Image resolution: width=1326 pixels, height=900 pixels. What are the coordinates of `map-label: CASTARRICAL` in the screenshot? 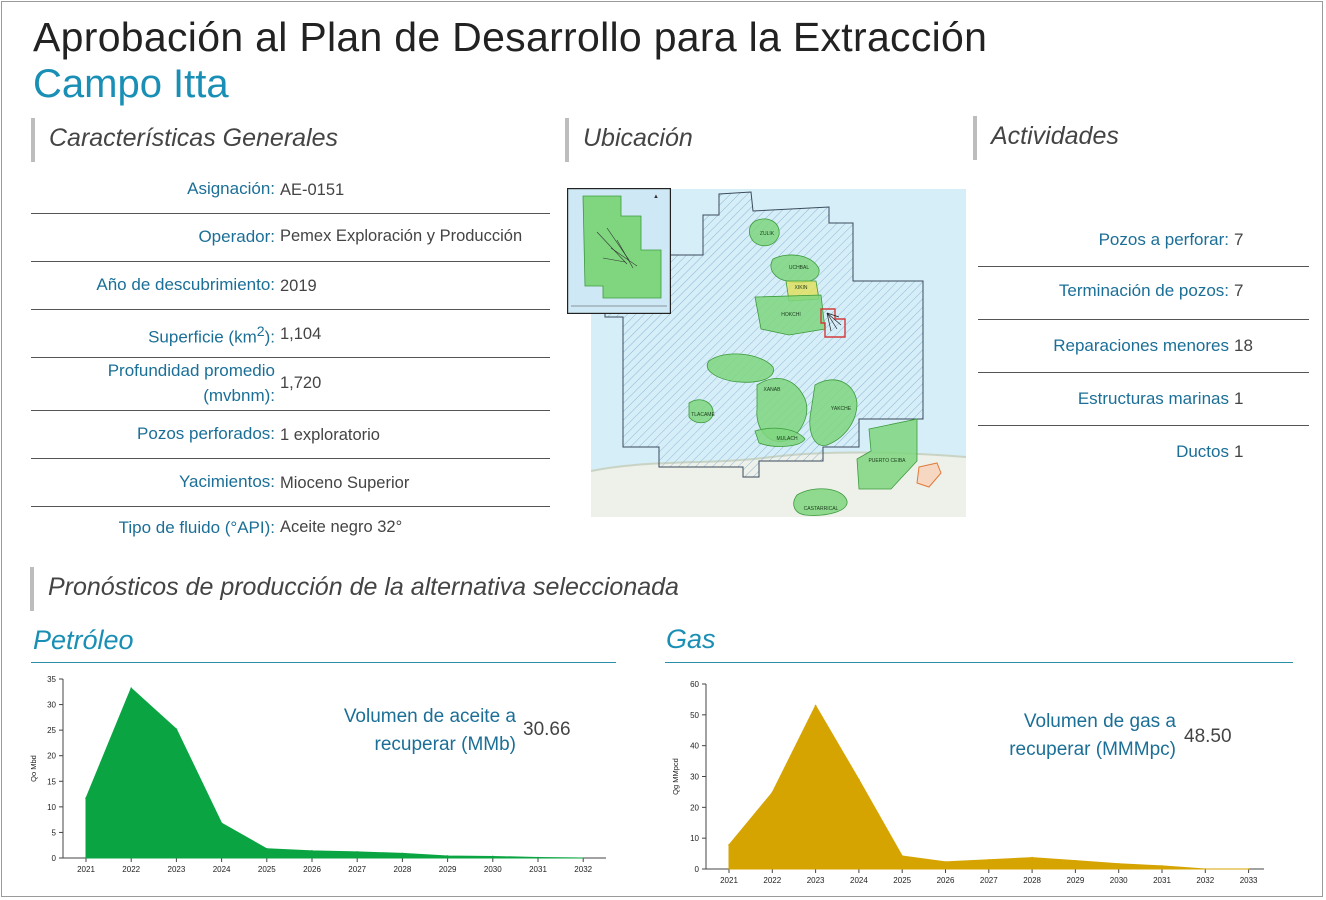 It's located at (821, 509).